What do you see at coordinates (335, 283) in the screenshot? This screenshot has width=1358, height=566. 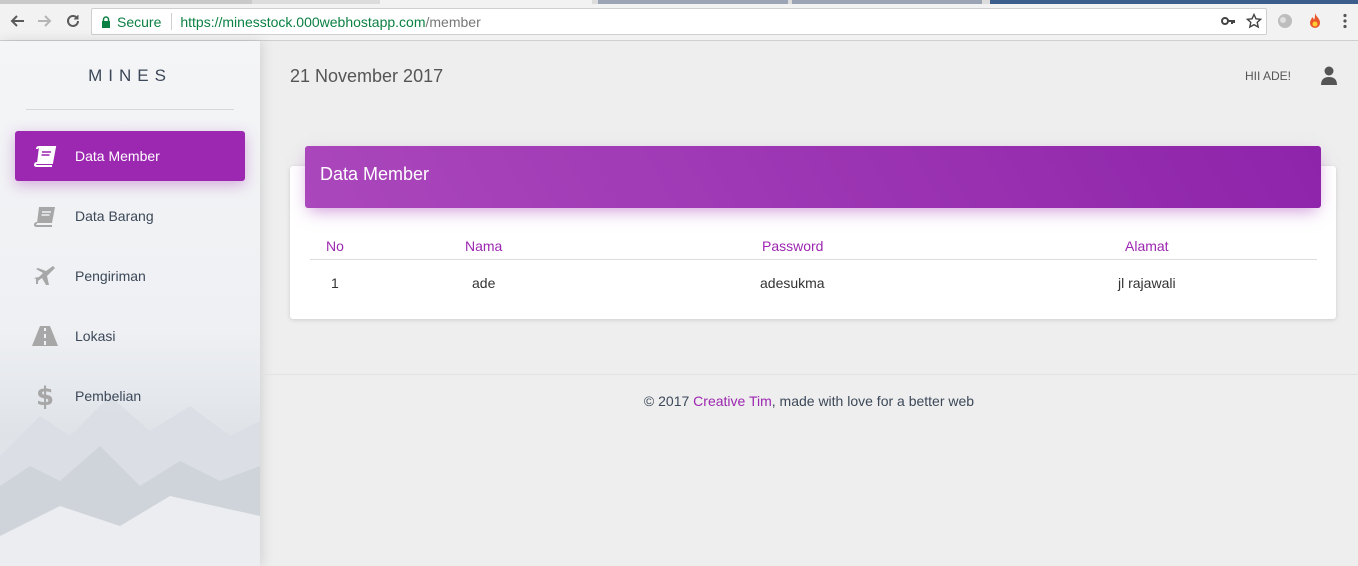 I see `cell-no: 1` at bounding box center [335, 283].